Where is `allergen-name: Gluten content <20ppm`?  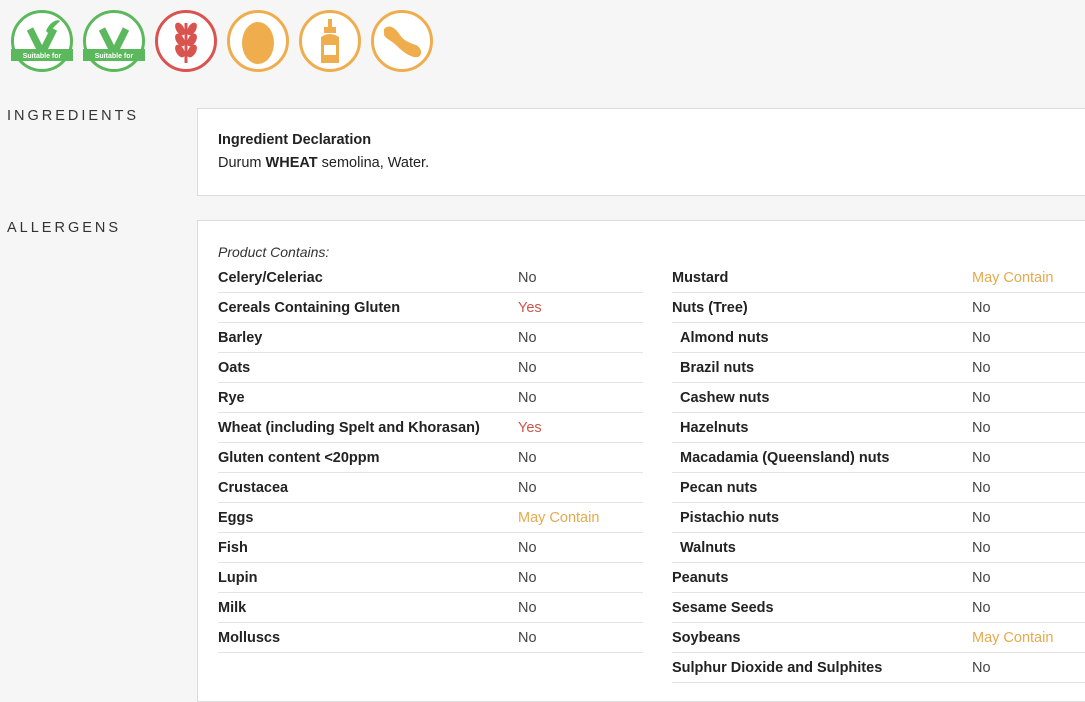 allergen-name: Gluten content <20ppm is located at coordinates (299, 457).